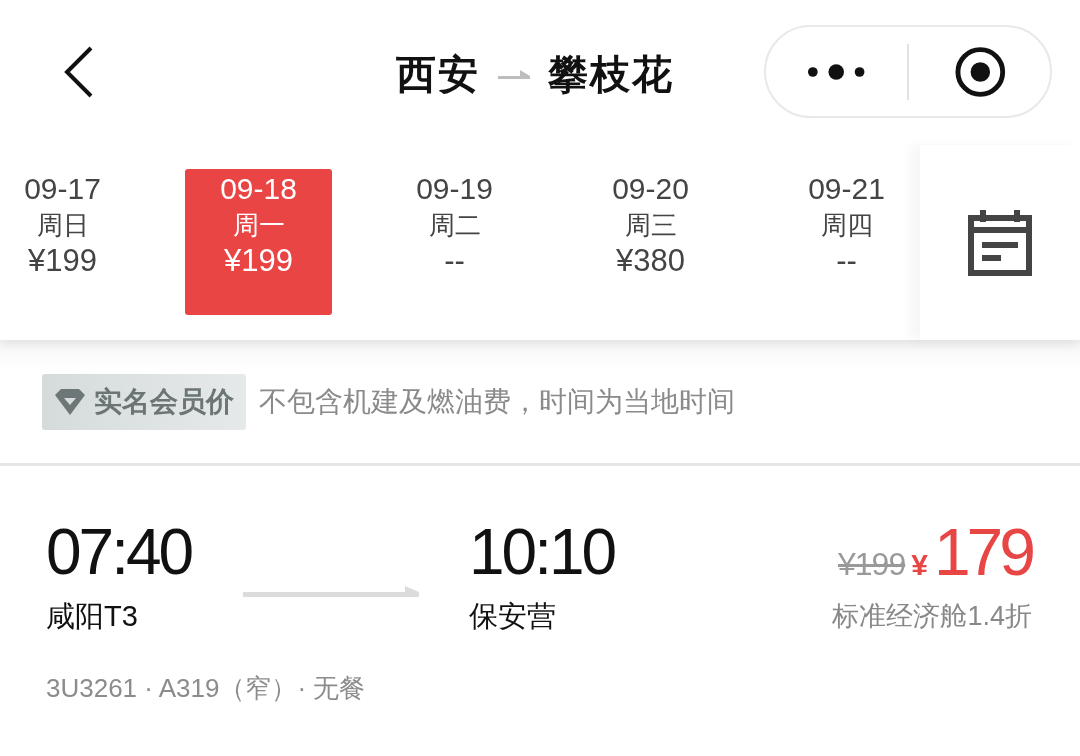 This screenshot has height=756, width=1080. I want to click on arrival-city: 攀枝花, so click(611, 74).